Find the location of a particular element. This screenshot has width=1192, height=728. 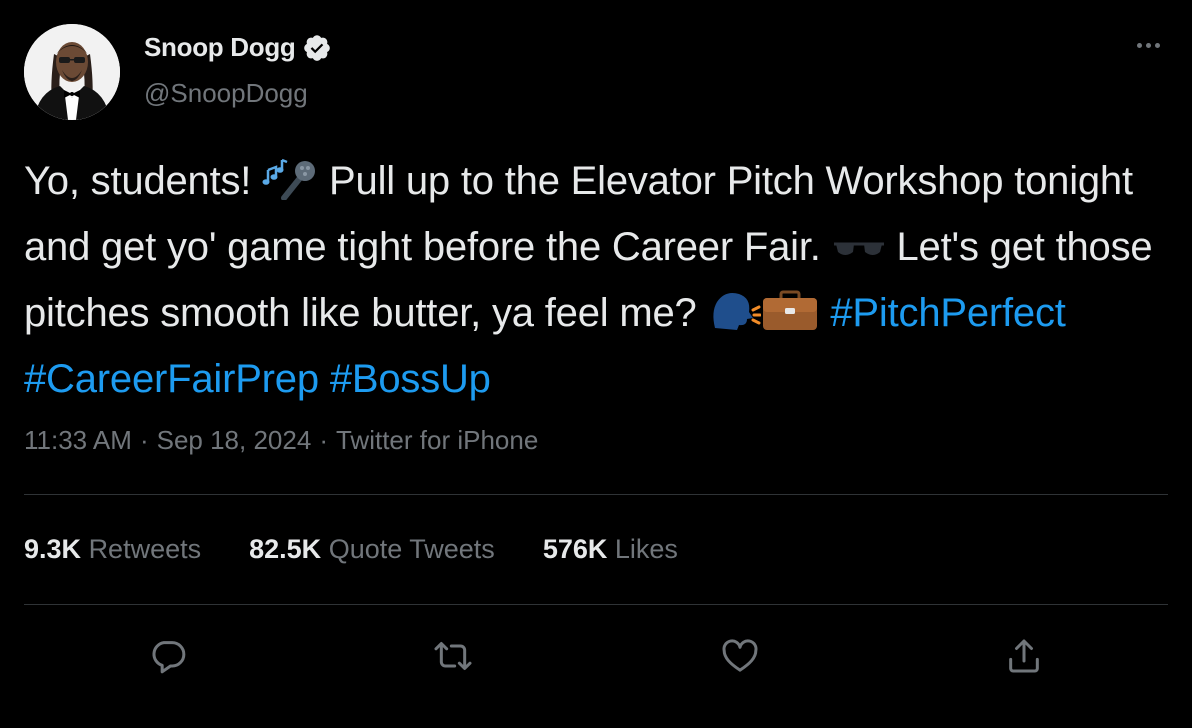

quote-tweets-stat: 82.5K Quote Tweets is located at coordinates (372, 549).